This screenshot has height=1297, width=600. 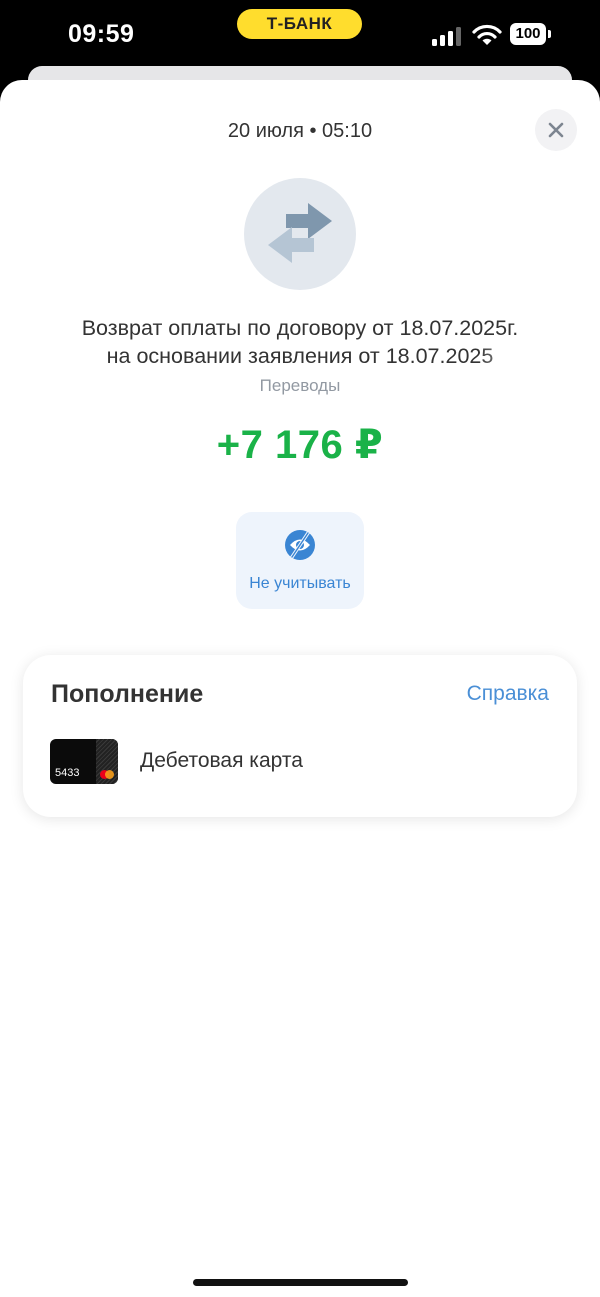 I want to click on wifi-icon, so click(x=487, y=34).